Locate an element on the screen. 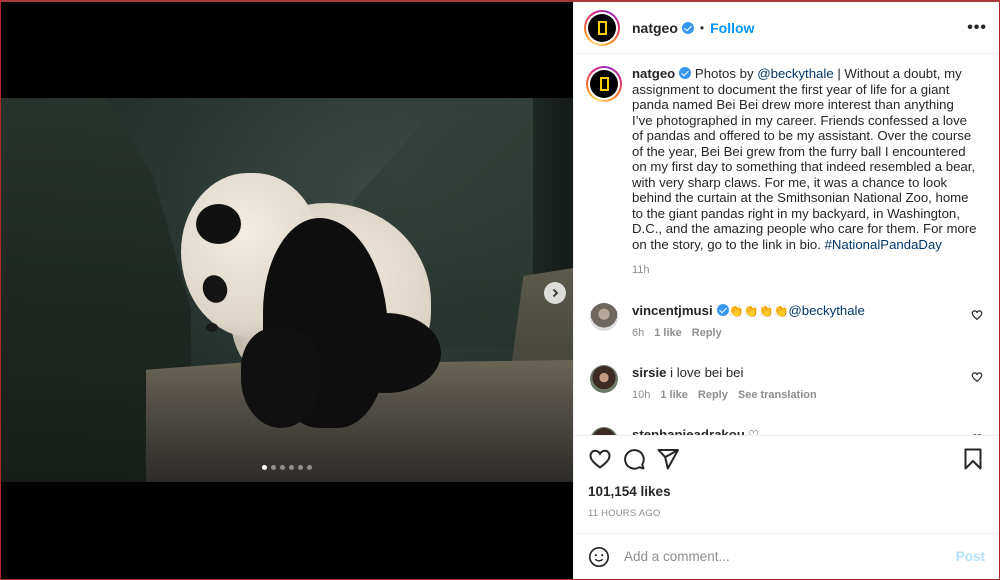 Image resolution: width=1000 pixels, height=580 pixels. share-send-icon is located at coordinates (668, 459).